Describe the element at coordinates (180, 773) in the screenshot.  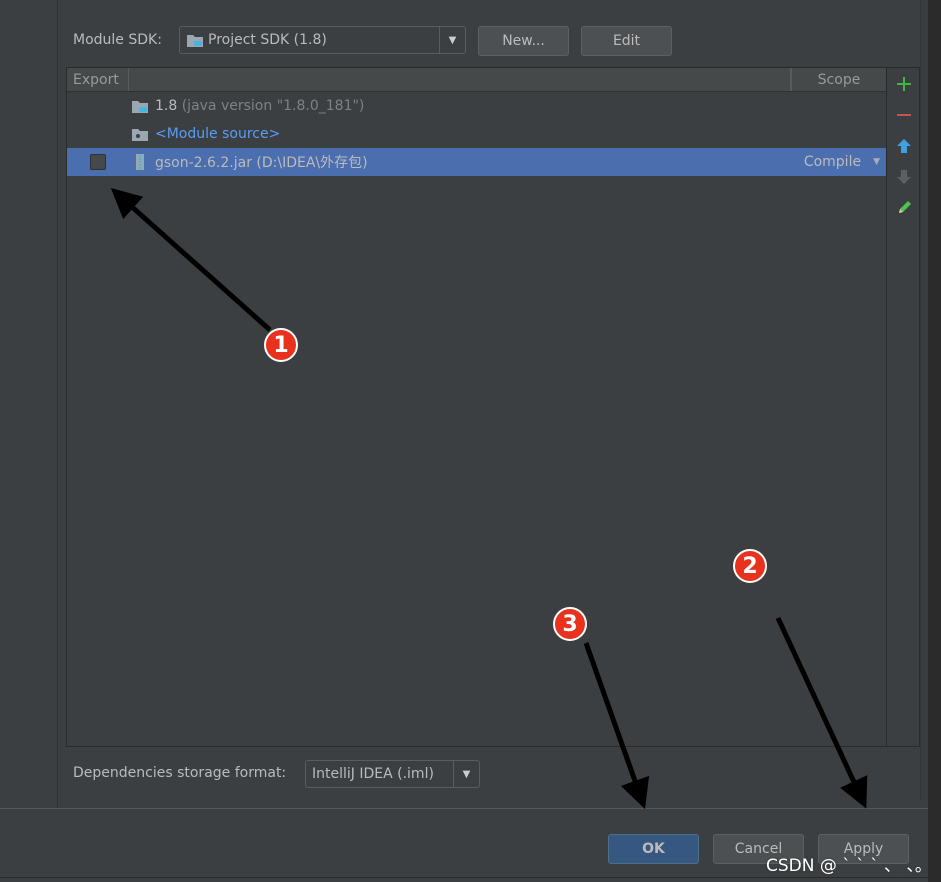
I see `storage-format-label: Dependencies storage format:` at that location.